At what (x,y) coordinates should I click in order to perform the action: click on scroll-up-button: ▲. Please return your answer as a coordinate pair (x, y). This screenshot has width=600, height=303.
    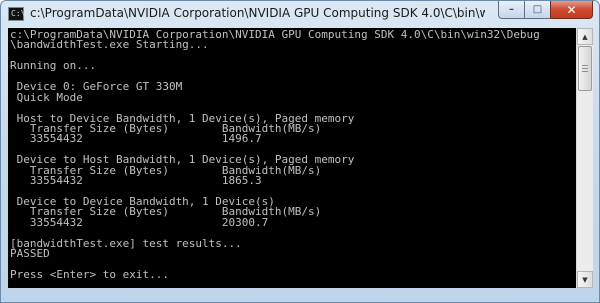
    Looking at the image, I should click on (585, 36).